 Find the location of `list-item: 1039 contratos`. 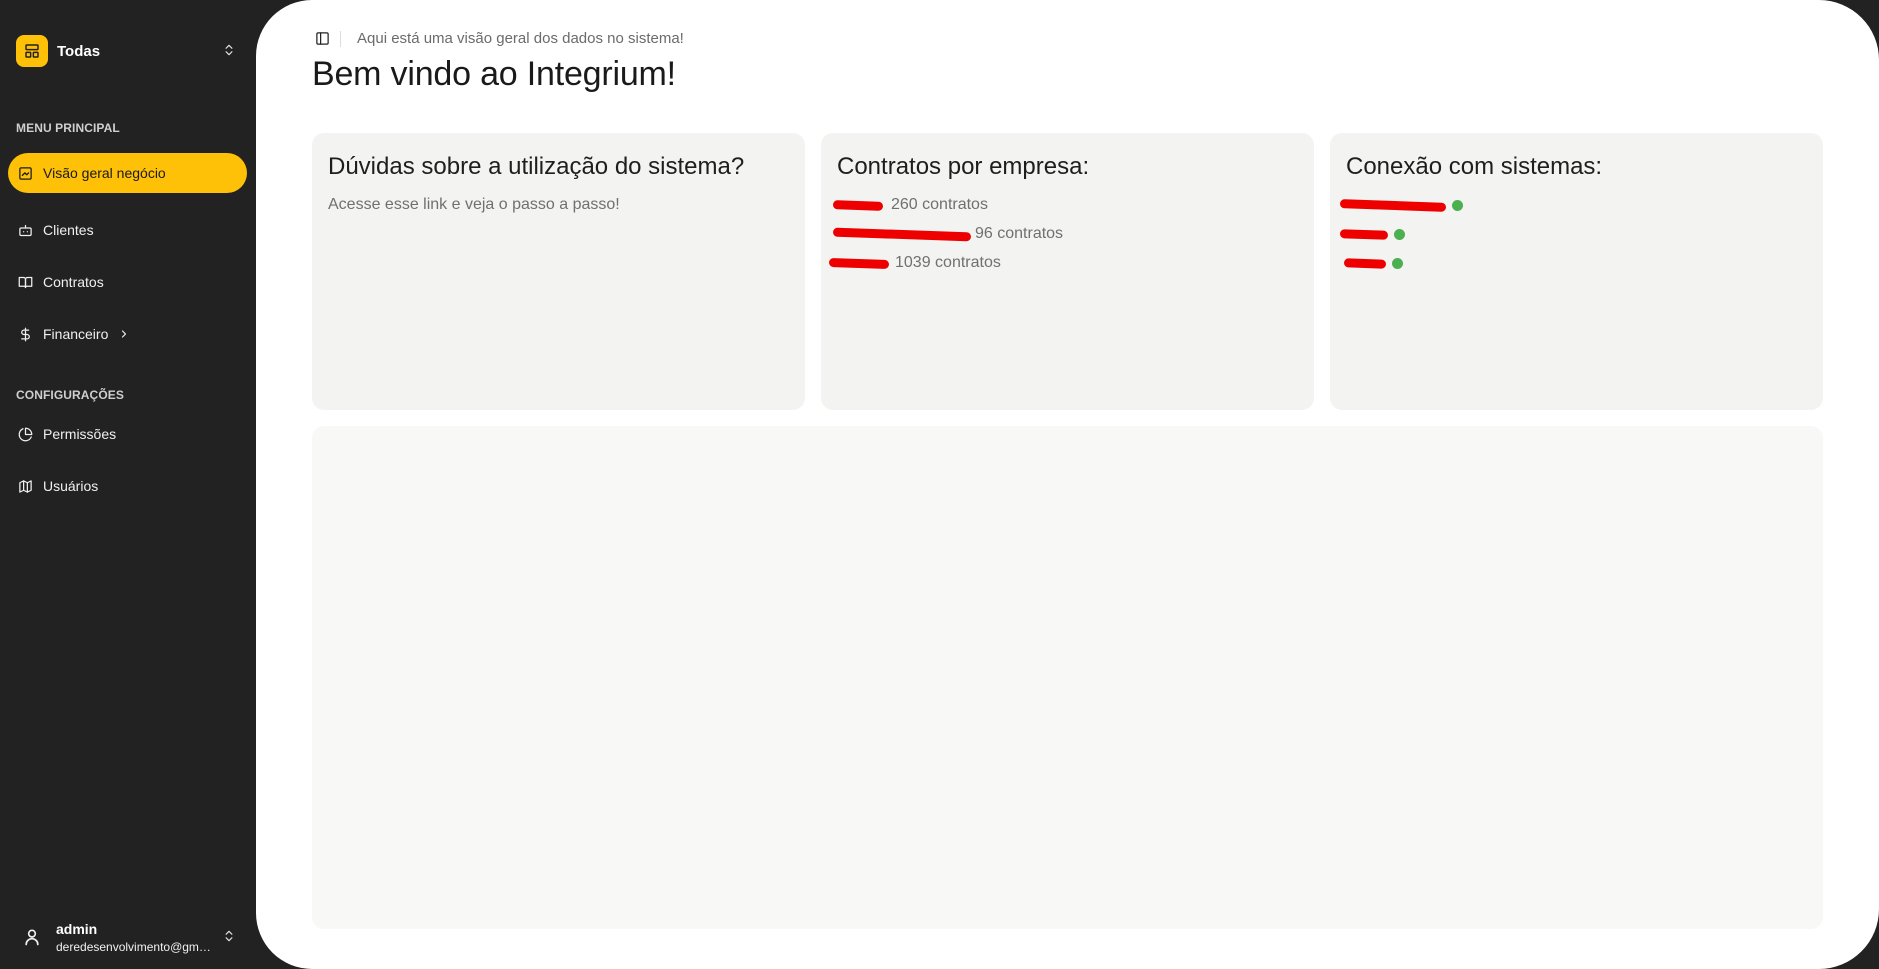

list-item: 1039 contratos is located at coordinates (914, 263).